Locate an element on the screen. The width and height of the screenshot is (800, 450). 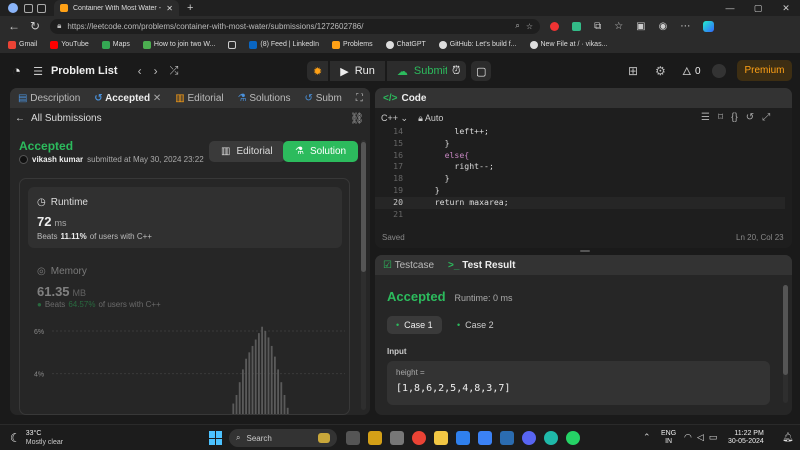
weather-widget: ☾ 33°C Mostly clear is located at coordinates (36, 438).